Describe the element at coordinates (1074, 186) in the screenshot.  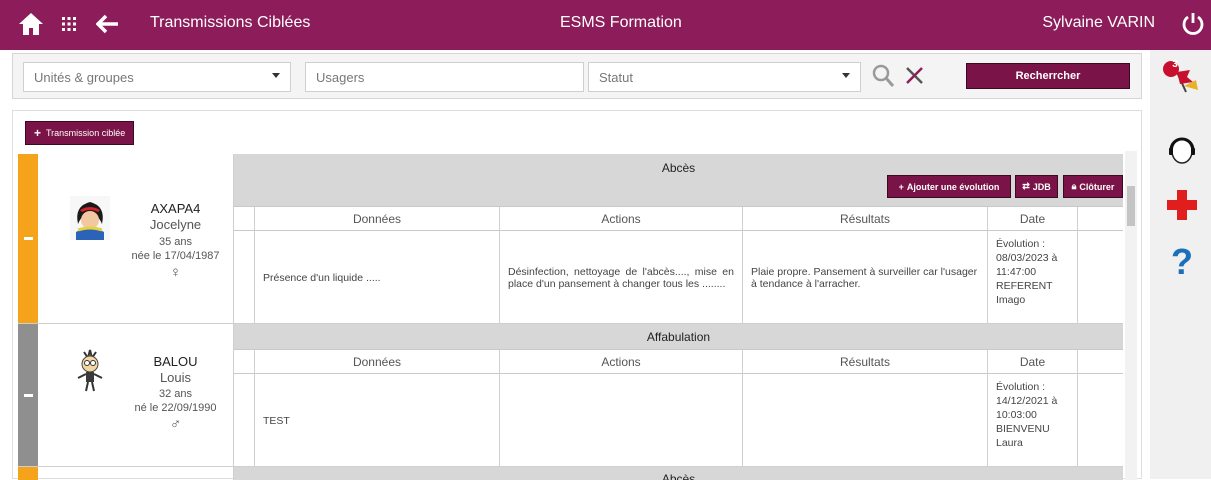
I see `lock-icon: 🔒︎` at that location.